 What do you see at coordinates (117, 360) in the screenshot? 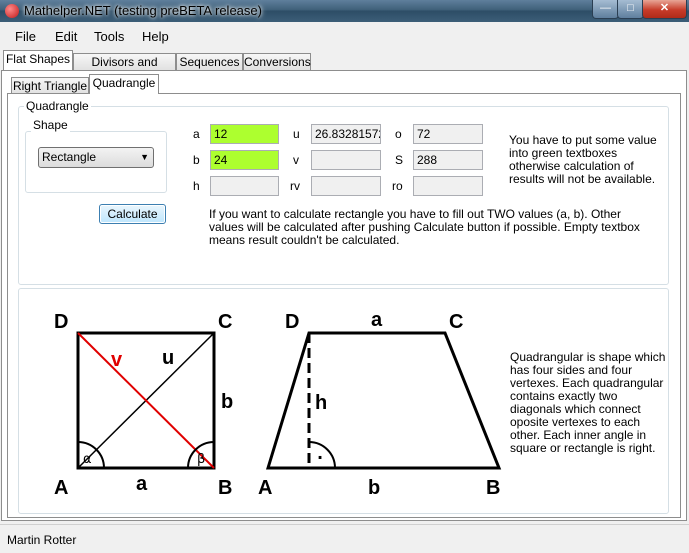
I see `label-diagonal-v: v` at bounding box center [117, 360].